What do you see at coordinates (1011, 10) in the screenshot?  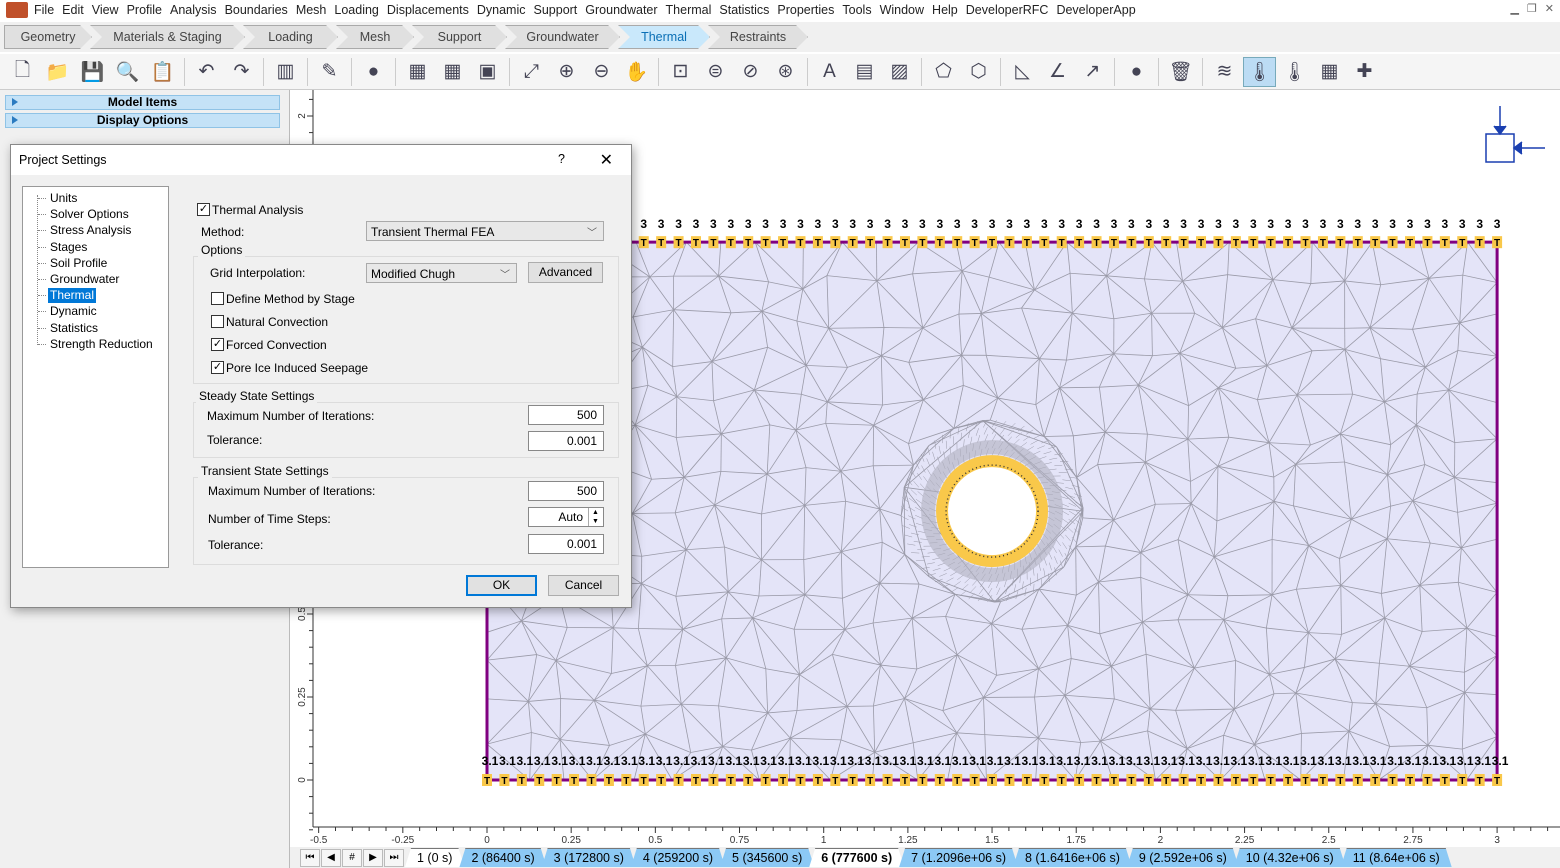 I see `menu-developerrfc: DeveloperRFC` at bounding box center [1011, 10].